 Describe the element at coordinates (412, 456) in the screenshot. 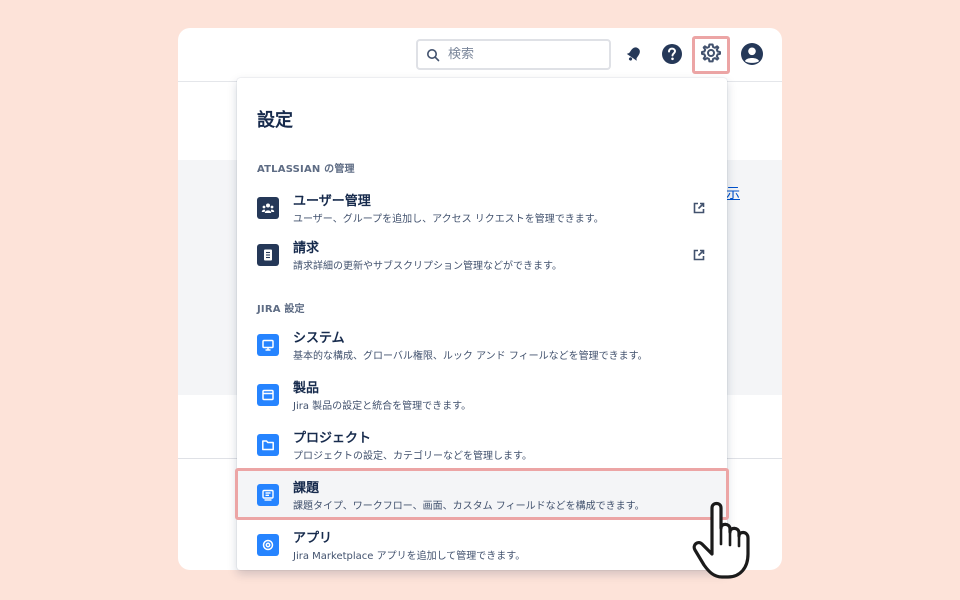

I see `menu-item-description: プロジェクトの設定、カテゴリーなどを管理します。` at that location.